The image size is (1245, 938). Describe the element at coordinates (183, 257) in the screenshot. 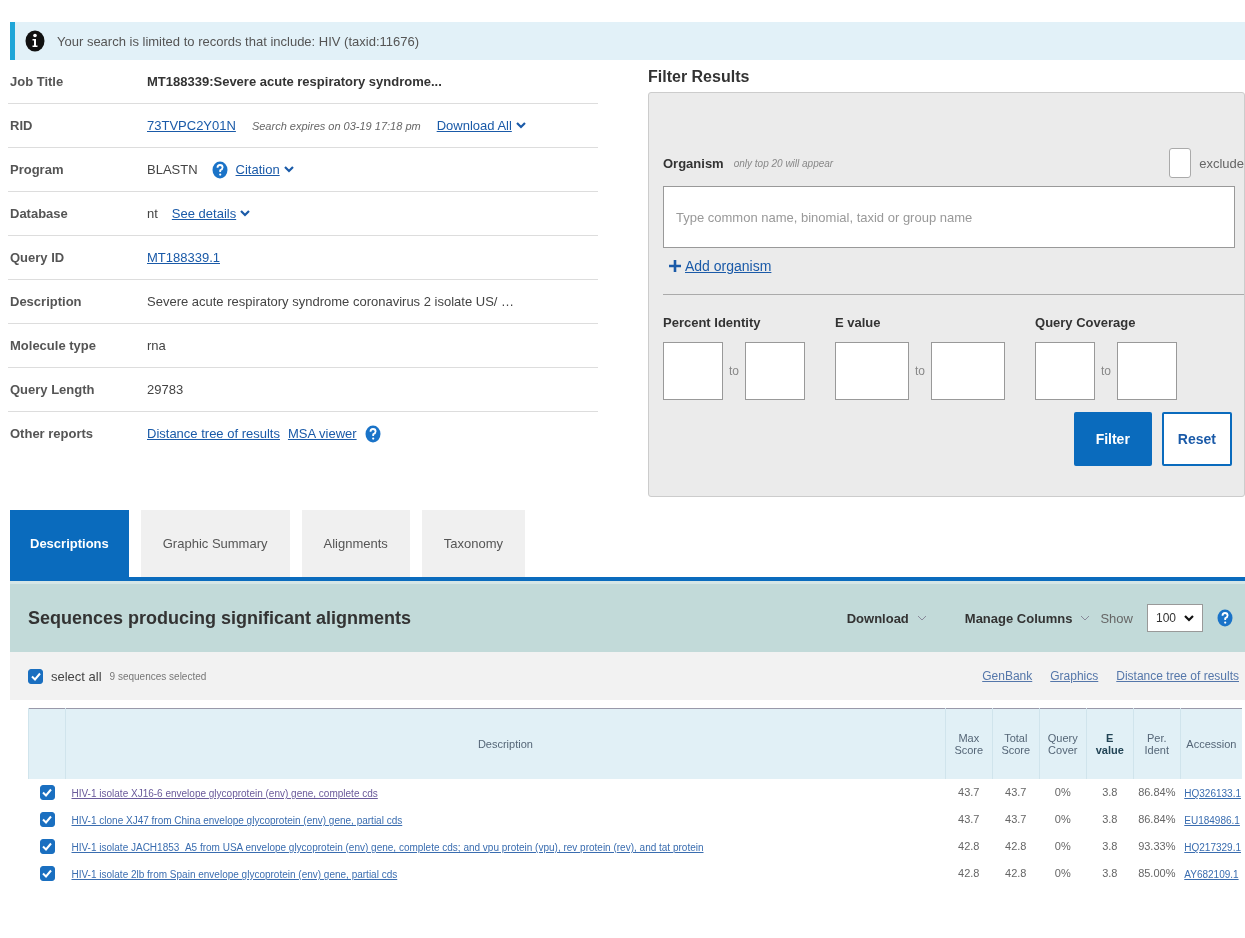

I see `link: MT188339.1` at that location.